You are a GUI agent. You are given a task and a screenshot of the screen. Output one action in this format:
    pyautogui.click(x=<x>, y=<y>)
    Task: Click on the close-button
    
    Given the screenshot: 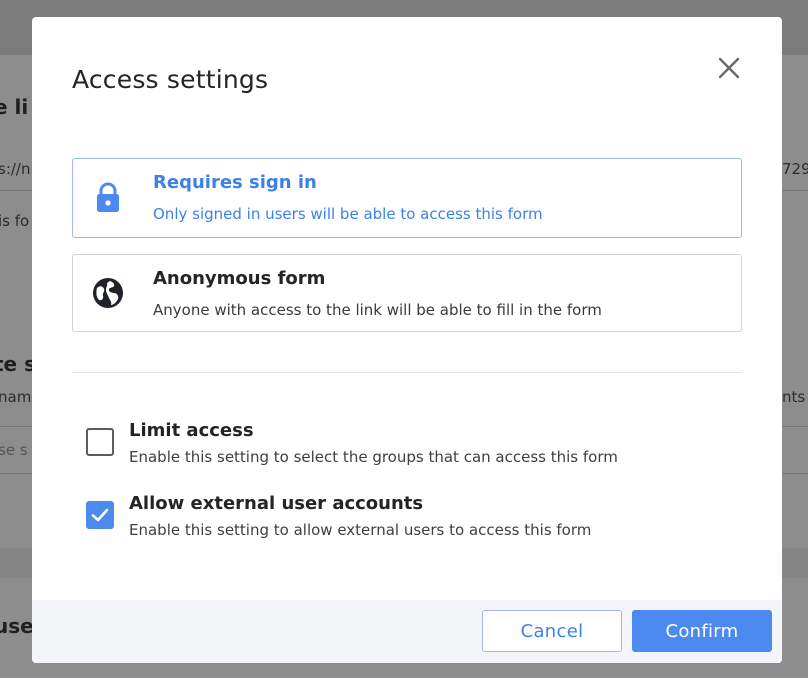 What is the action you would take?
    pyautogui.click(x=729, y=68)
    